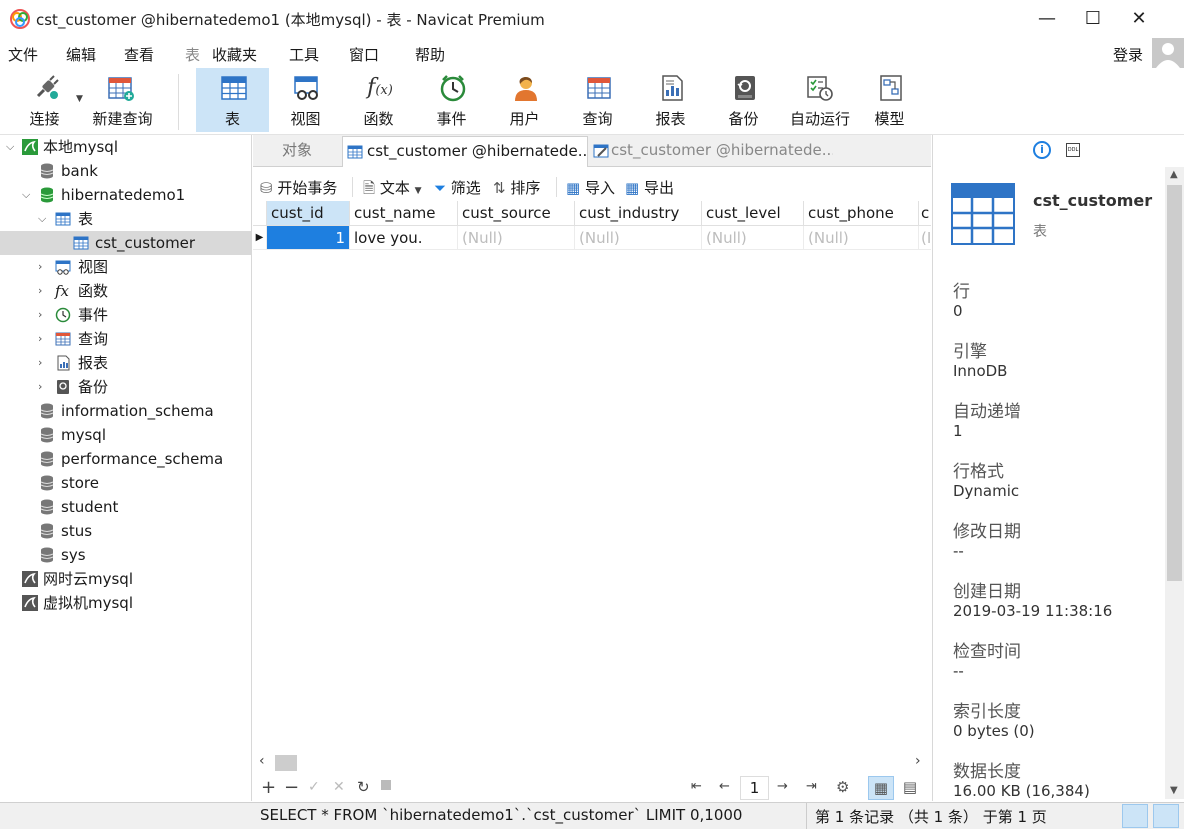 The image size is (1184, 829). Describe the element at coordinates (304, 54) in the screenshot. I see `menu-tools: 工具` at that location.